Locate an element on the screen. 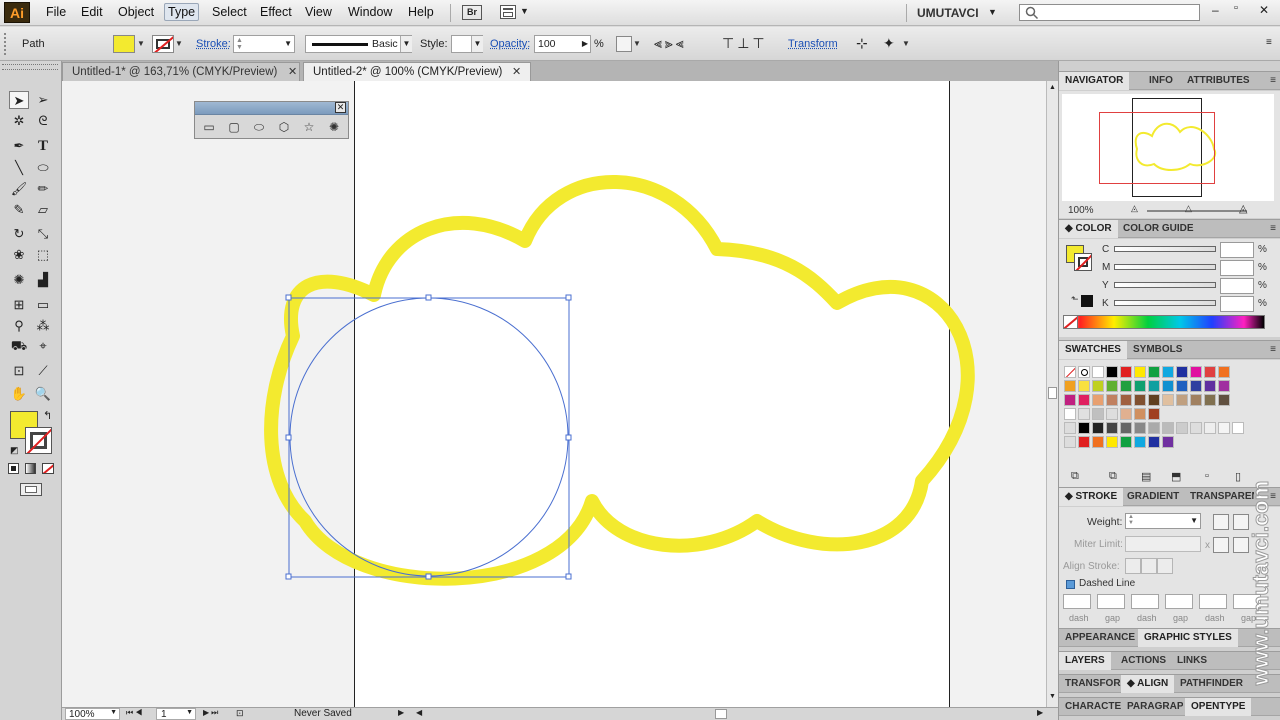 This screenshot has height=720, width=1280. tab-attributes: ATTRIBUTES is located at coordinates (1218, 81).